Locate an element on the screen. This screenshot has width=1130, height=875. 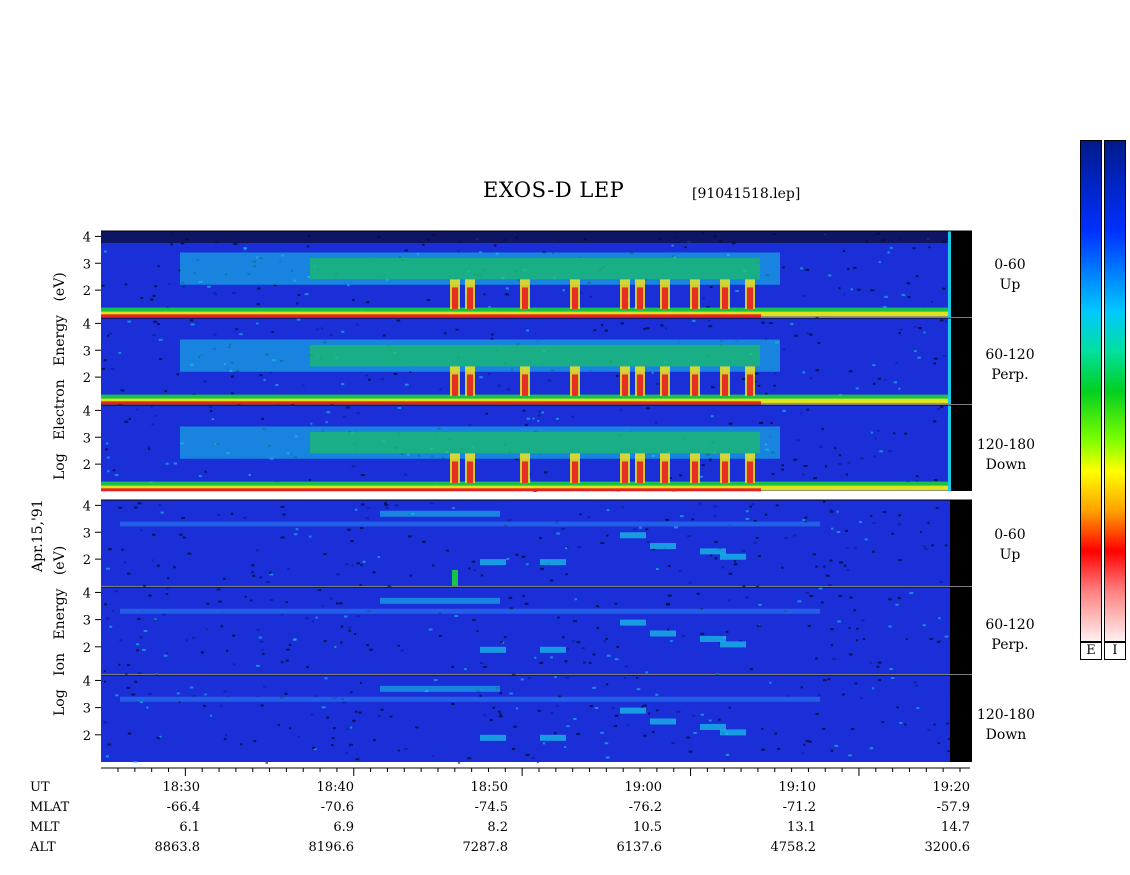
i-band is located at coordinates (470, 611).